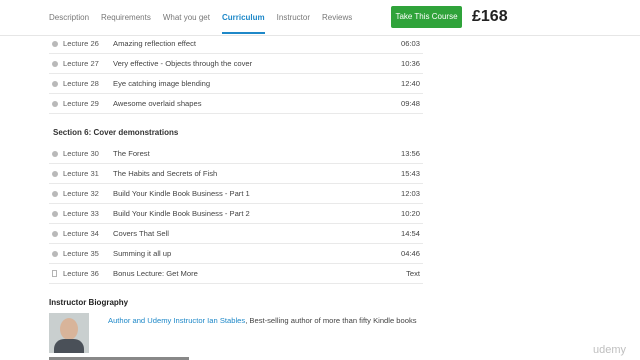 This screenshot has height=360, width=640. I want to click on lecture-title: Build Your Kindle Book Business - Part 1, so click(181, 193).